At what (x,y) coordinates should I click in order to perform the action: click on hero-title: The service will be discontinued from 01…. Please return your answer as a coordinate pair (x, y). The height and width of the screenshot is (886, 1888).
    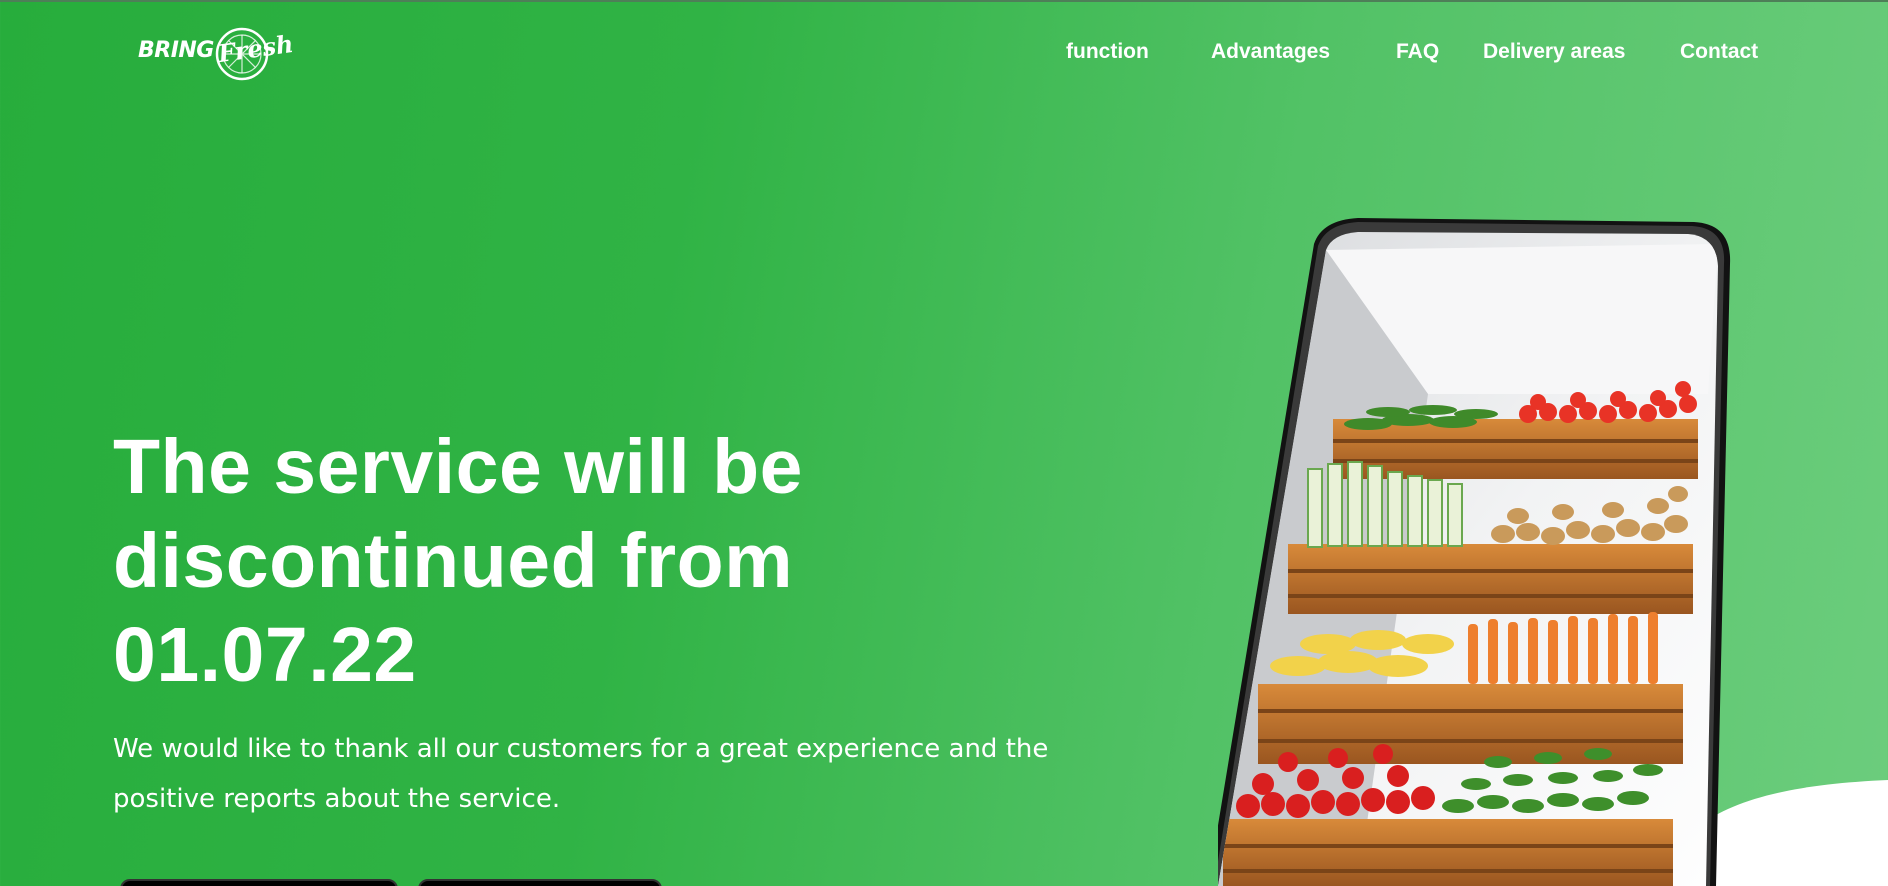
    Looking at the image, I should click on (543, 561).